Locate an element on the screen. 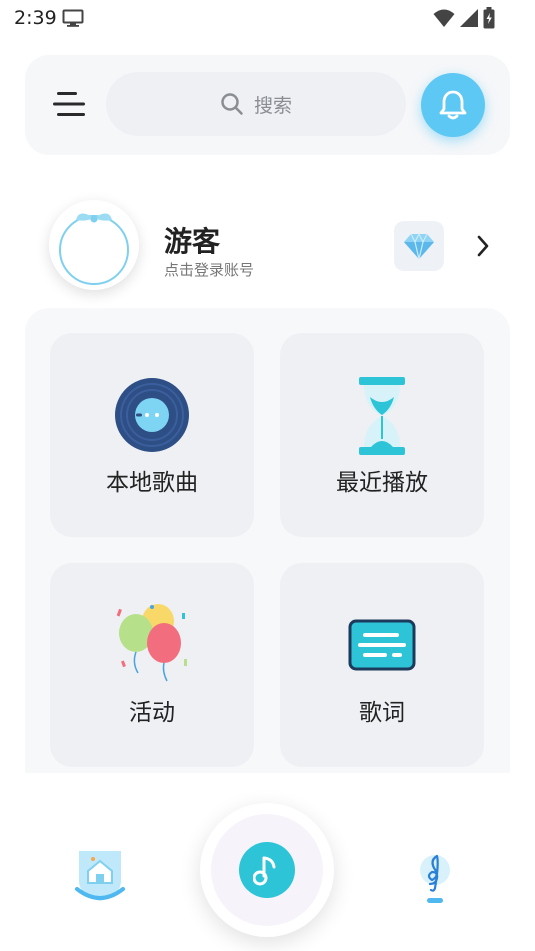 This screenshot has width=535, height=951. nav-player-button is located at coordinates (267, 870).